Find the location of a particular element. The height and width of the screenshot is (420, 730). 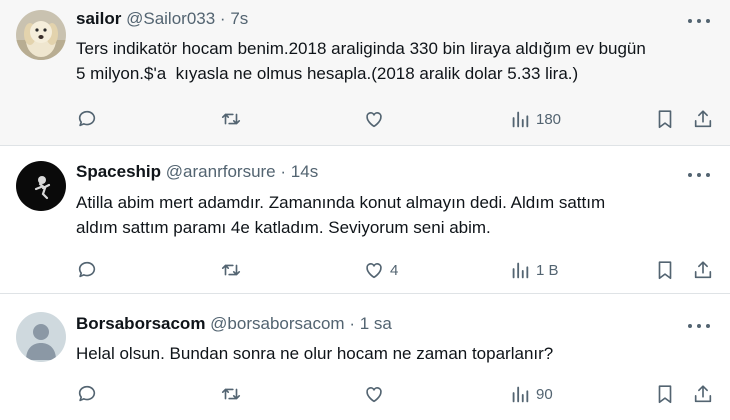

astronaut-avatar-image is located at coordinates (41, 186).